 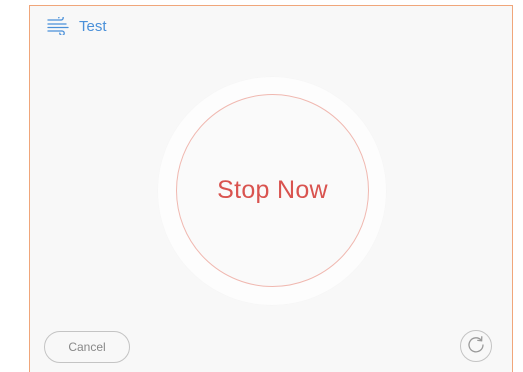 What do you see at coordinates (93, 26) in the screenshot?
I see `page-title: Test` at bounding box center [93, 26].